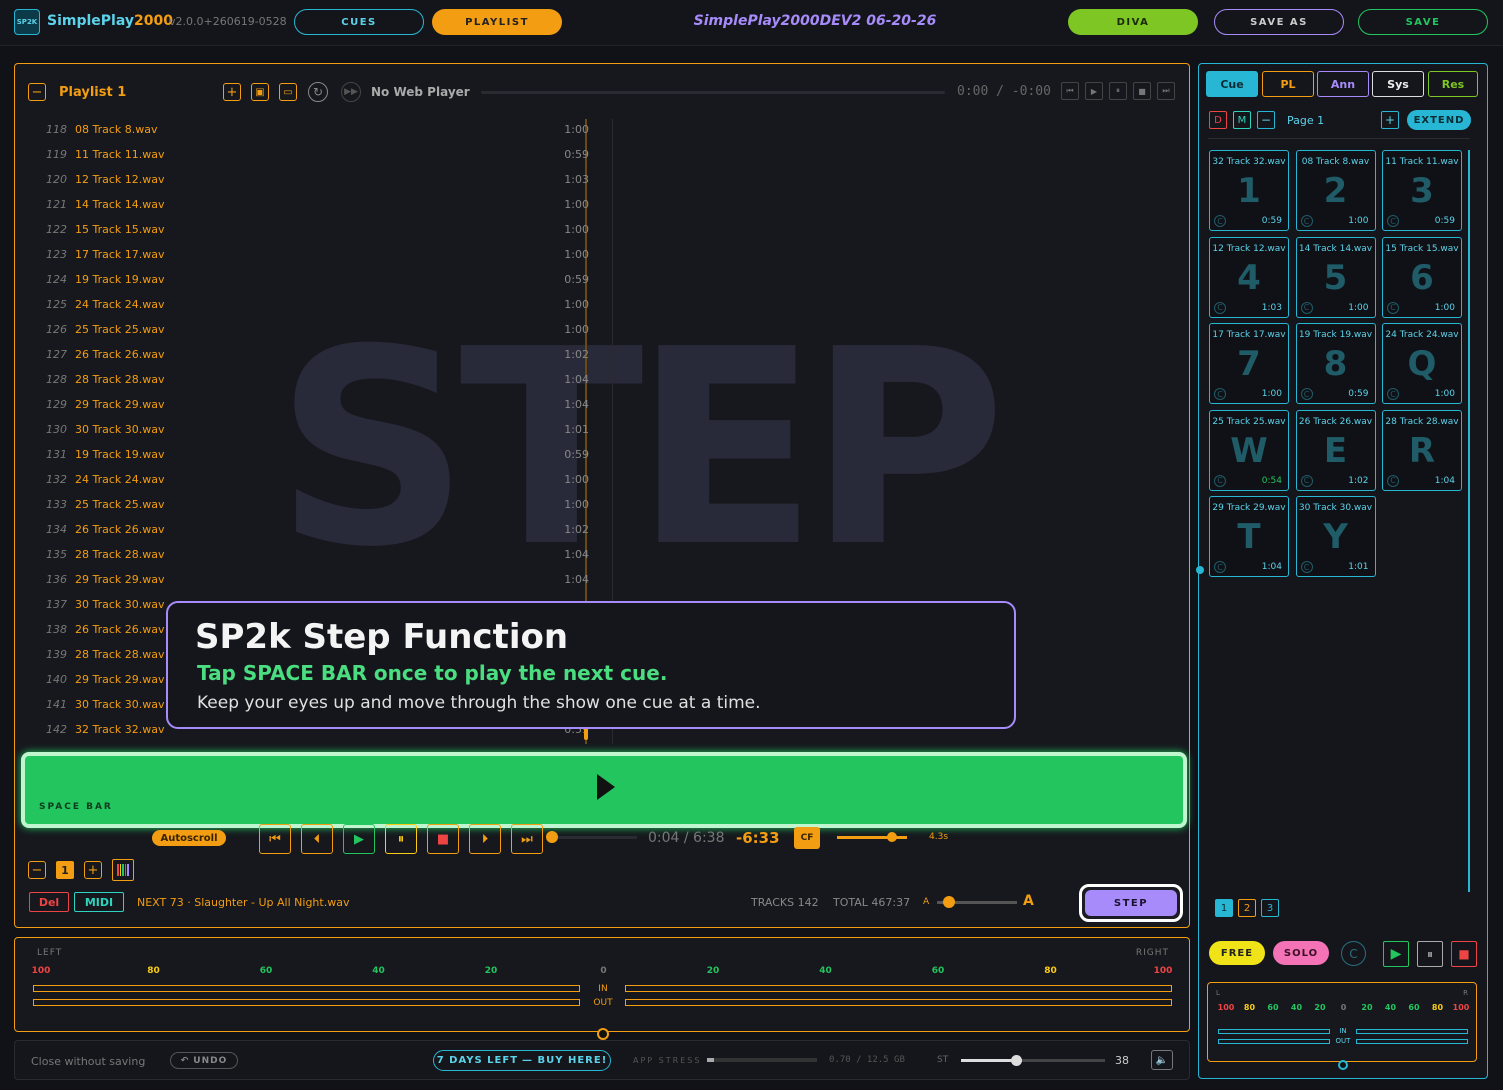 Image resolution: width=1503 pixels, height=1090 pixels. I want to click on save-as-button: SAVE AS, so click(1279, 22).